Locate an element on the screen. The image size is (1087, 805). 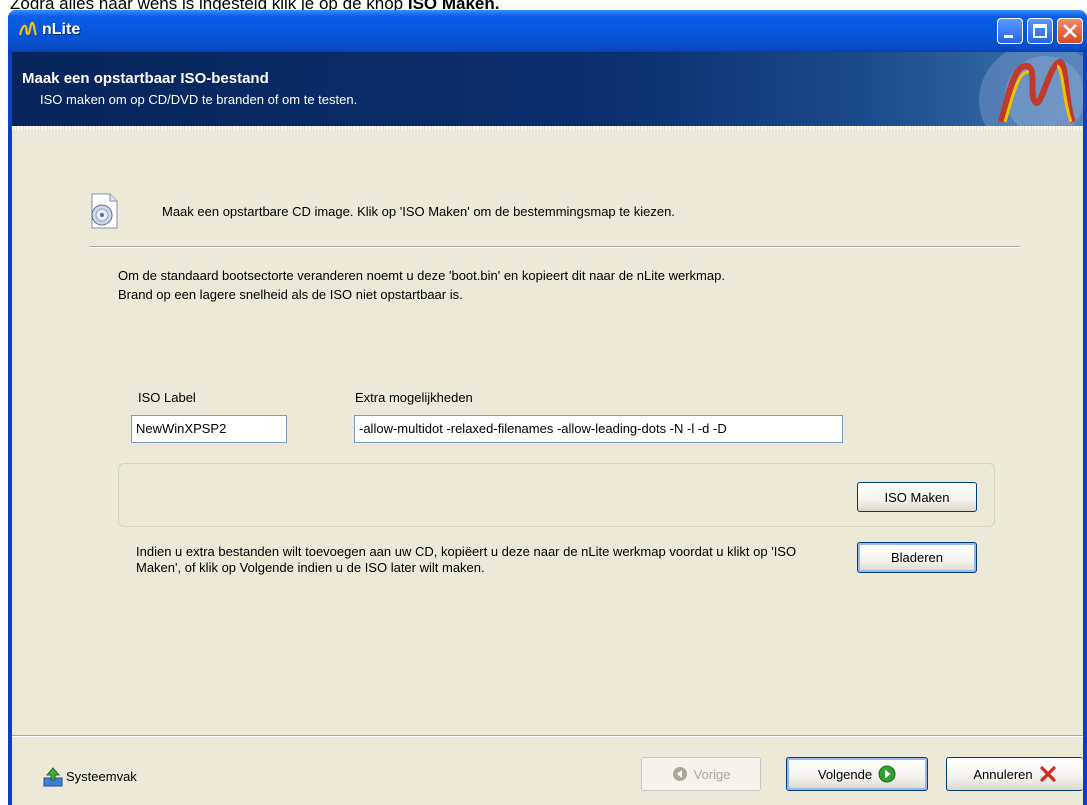
iso-label-input: NewWinXPSP2 is located at coordinates (209, 429).